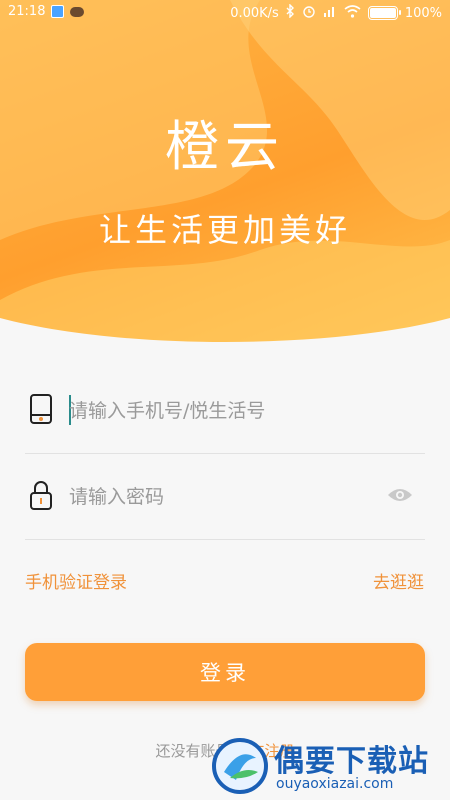 This screenshot has width=450, height=800. What do you see at coordinates (224, 230) in the screenshot?
I see `app-slogan: 让生活更加美好` at bounding box center [224, 230].